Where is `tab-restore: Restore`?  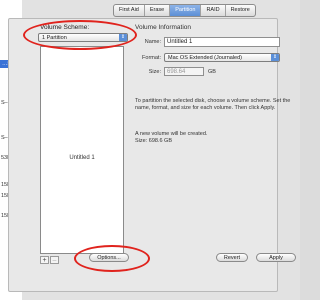 tab-restore: Restore is located at coordinates (240, 10).